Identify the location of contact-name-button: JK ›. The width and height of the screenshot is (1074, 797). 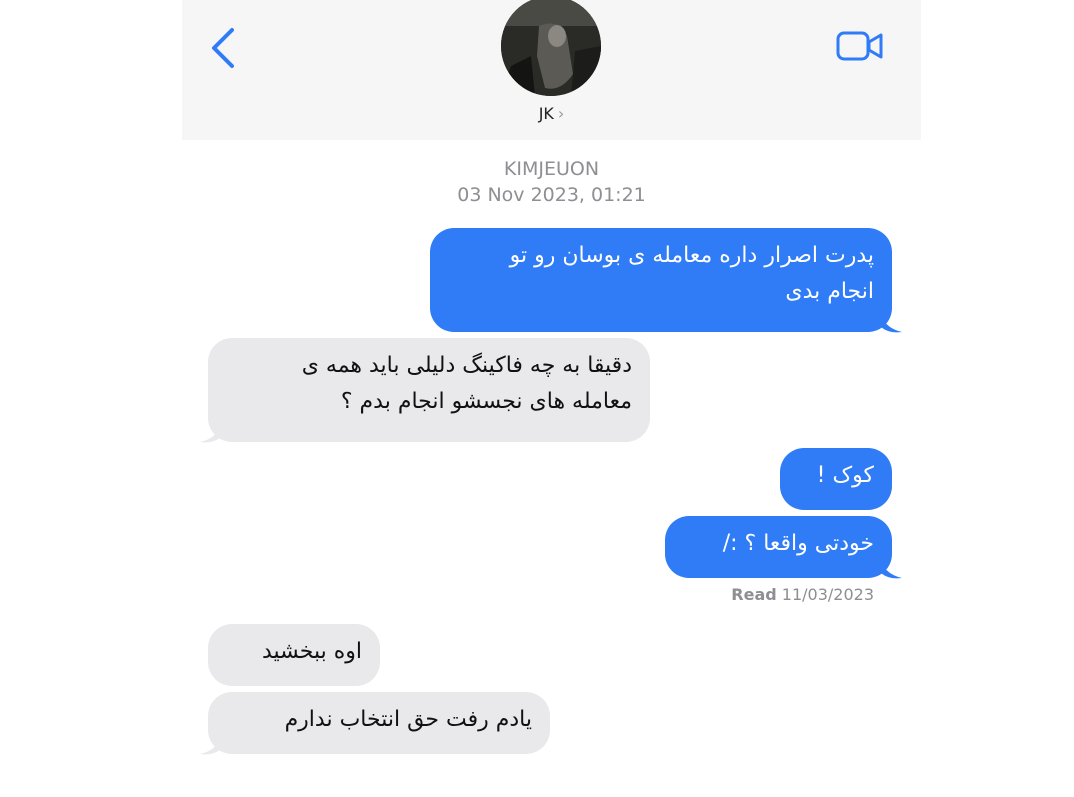
(551, 113).